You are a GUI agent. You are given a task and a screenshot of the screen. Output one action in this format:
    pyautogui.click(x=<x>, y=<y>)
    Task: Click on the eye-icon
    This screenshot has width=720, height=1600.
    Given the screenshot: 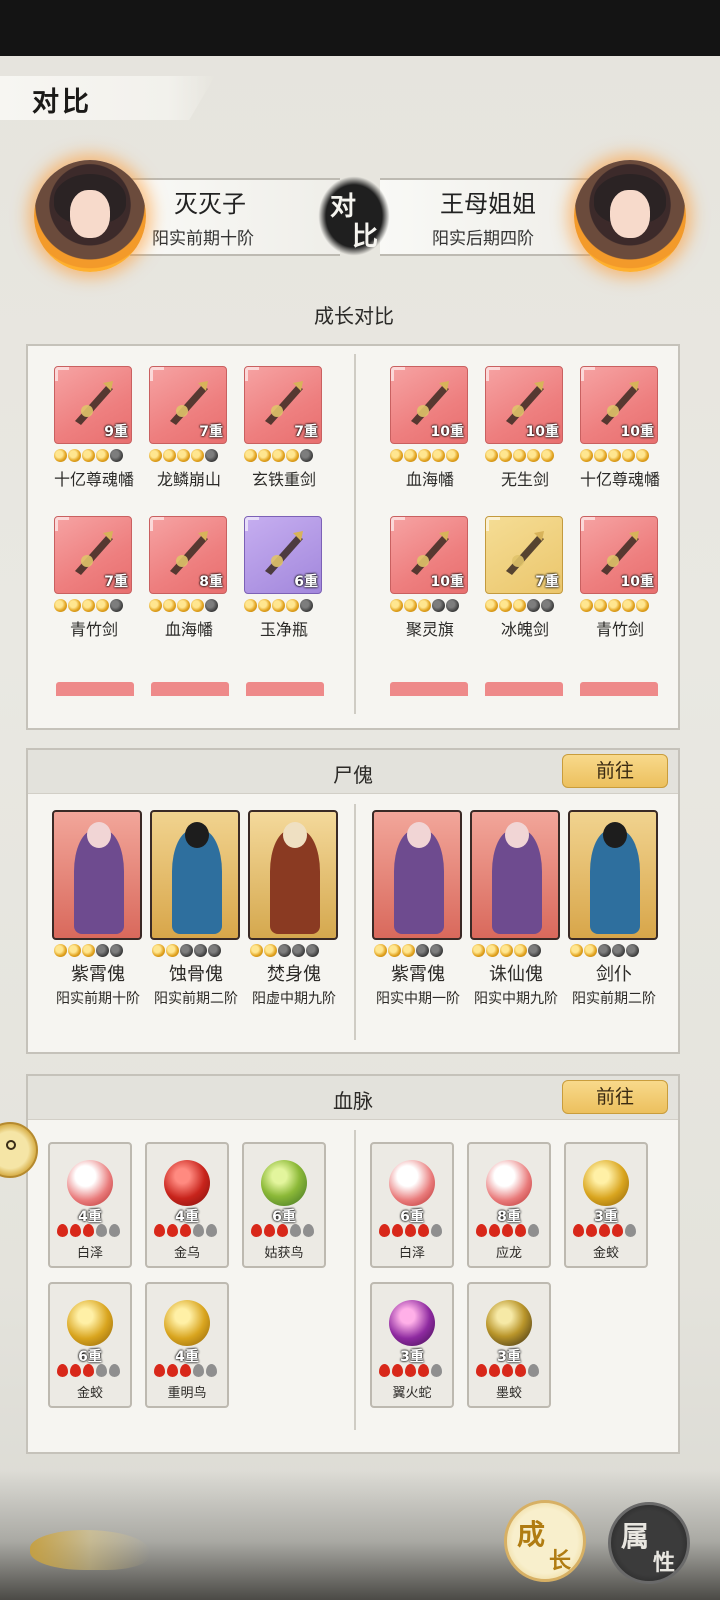 What is the action you would take?
    pyautogui.click(x=11, y=1145)
    